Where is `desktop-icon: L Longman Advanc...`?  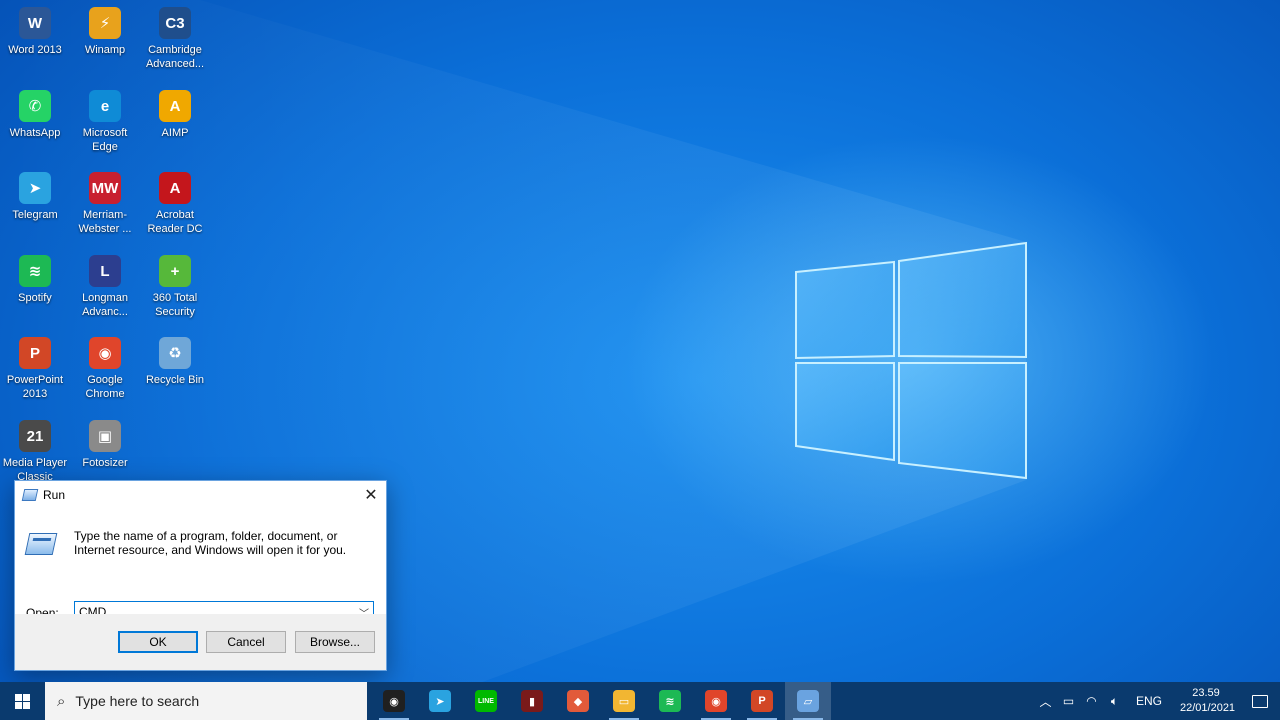 desktop-icon: L Longman Advanc... is located at coordinates (105, 290).